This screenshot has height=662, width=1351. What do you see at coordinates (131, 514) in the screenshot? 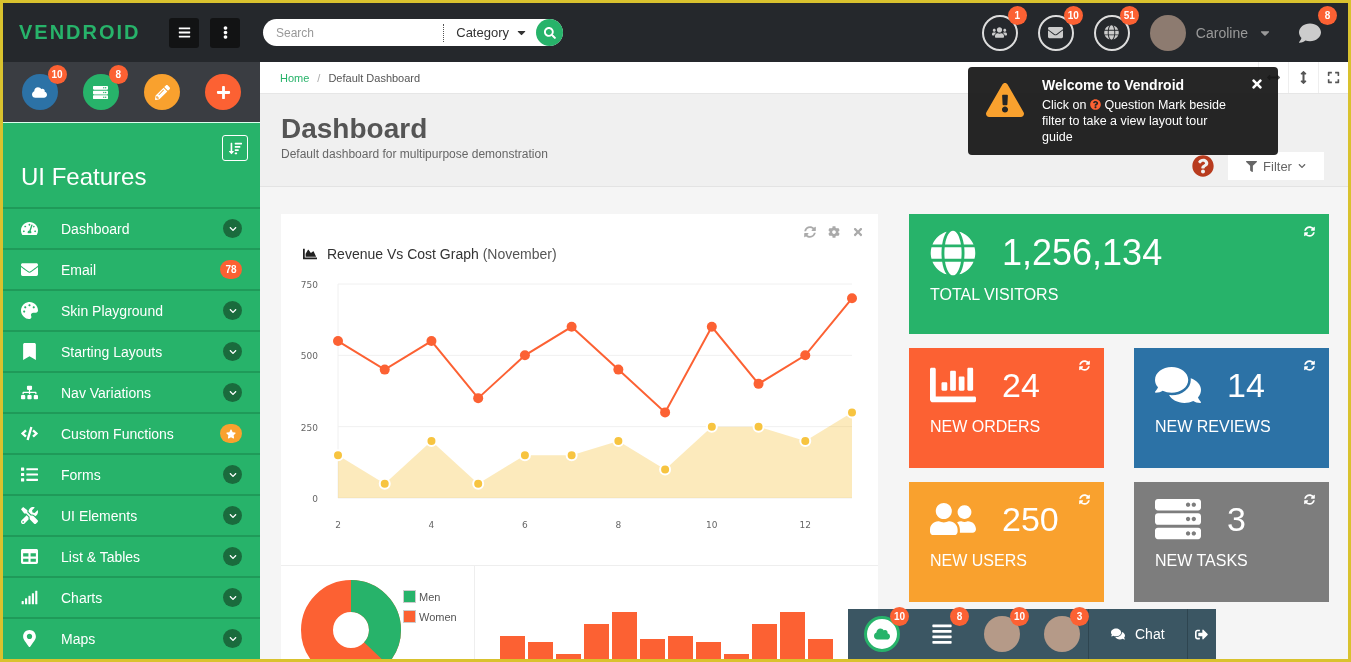
I see `sidebar-item: UI Elements` at bounding box center [131, 514].